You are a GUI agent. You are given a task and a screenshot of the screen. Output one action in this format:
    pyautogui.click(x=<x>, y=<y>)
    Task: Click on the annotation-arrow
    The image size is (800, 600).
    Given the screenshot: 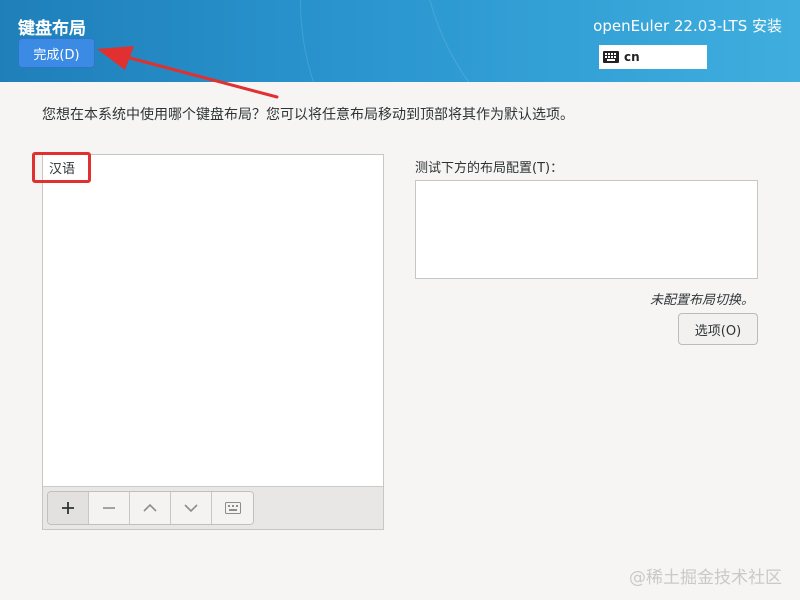 What is the action you would take?
    pyautogui.click(x=188, y=72)
    